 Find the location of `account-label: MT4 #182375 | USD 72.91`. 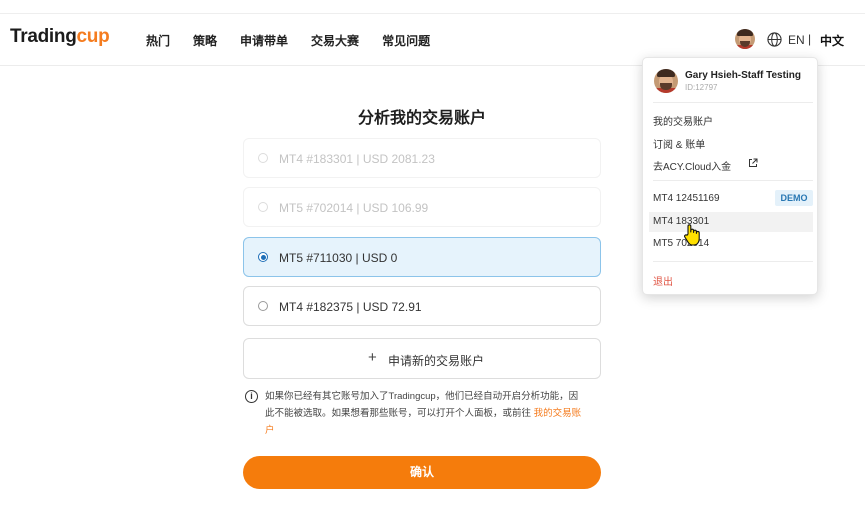

account-label: MT4 #182375 | USD 72.91 is located at coordinates (350, 307).